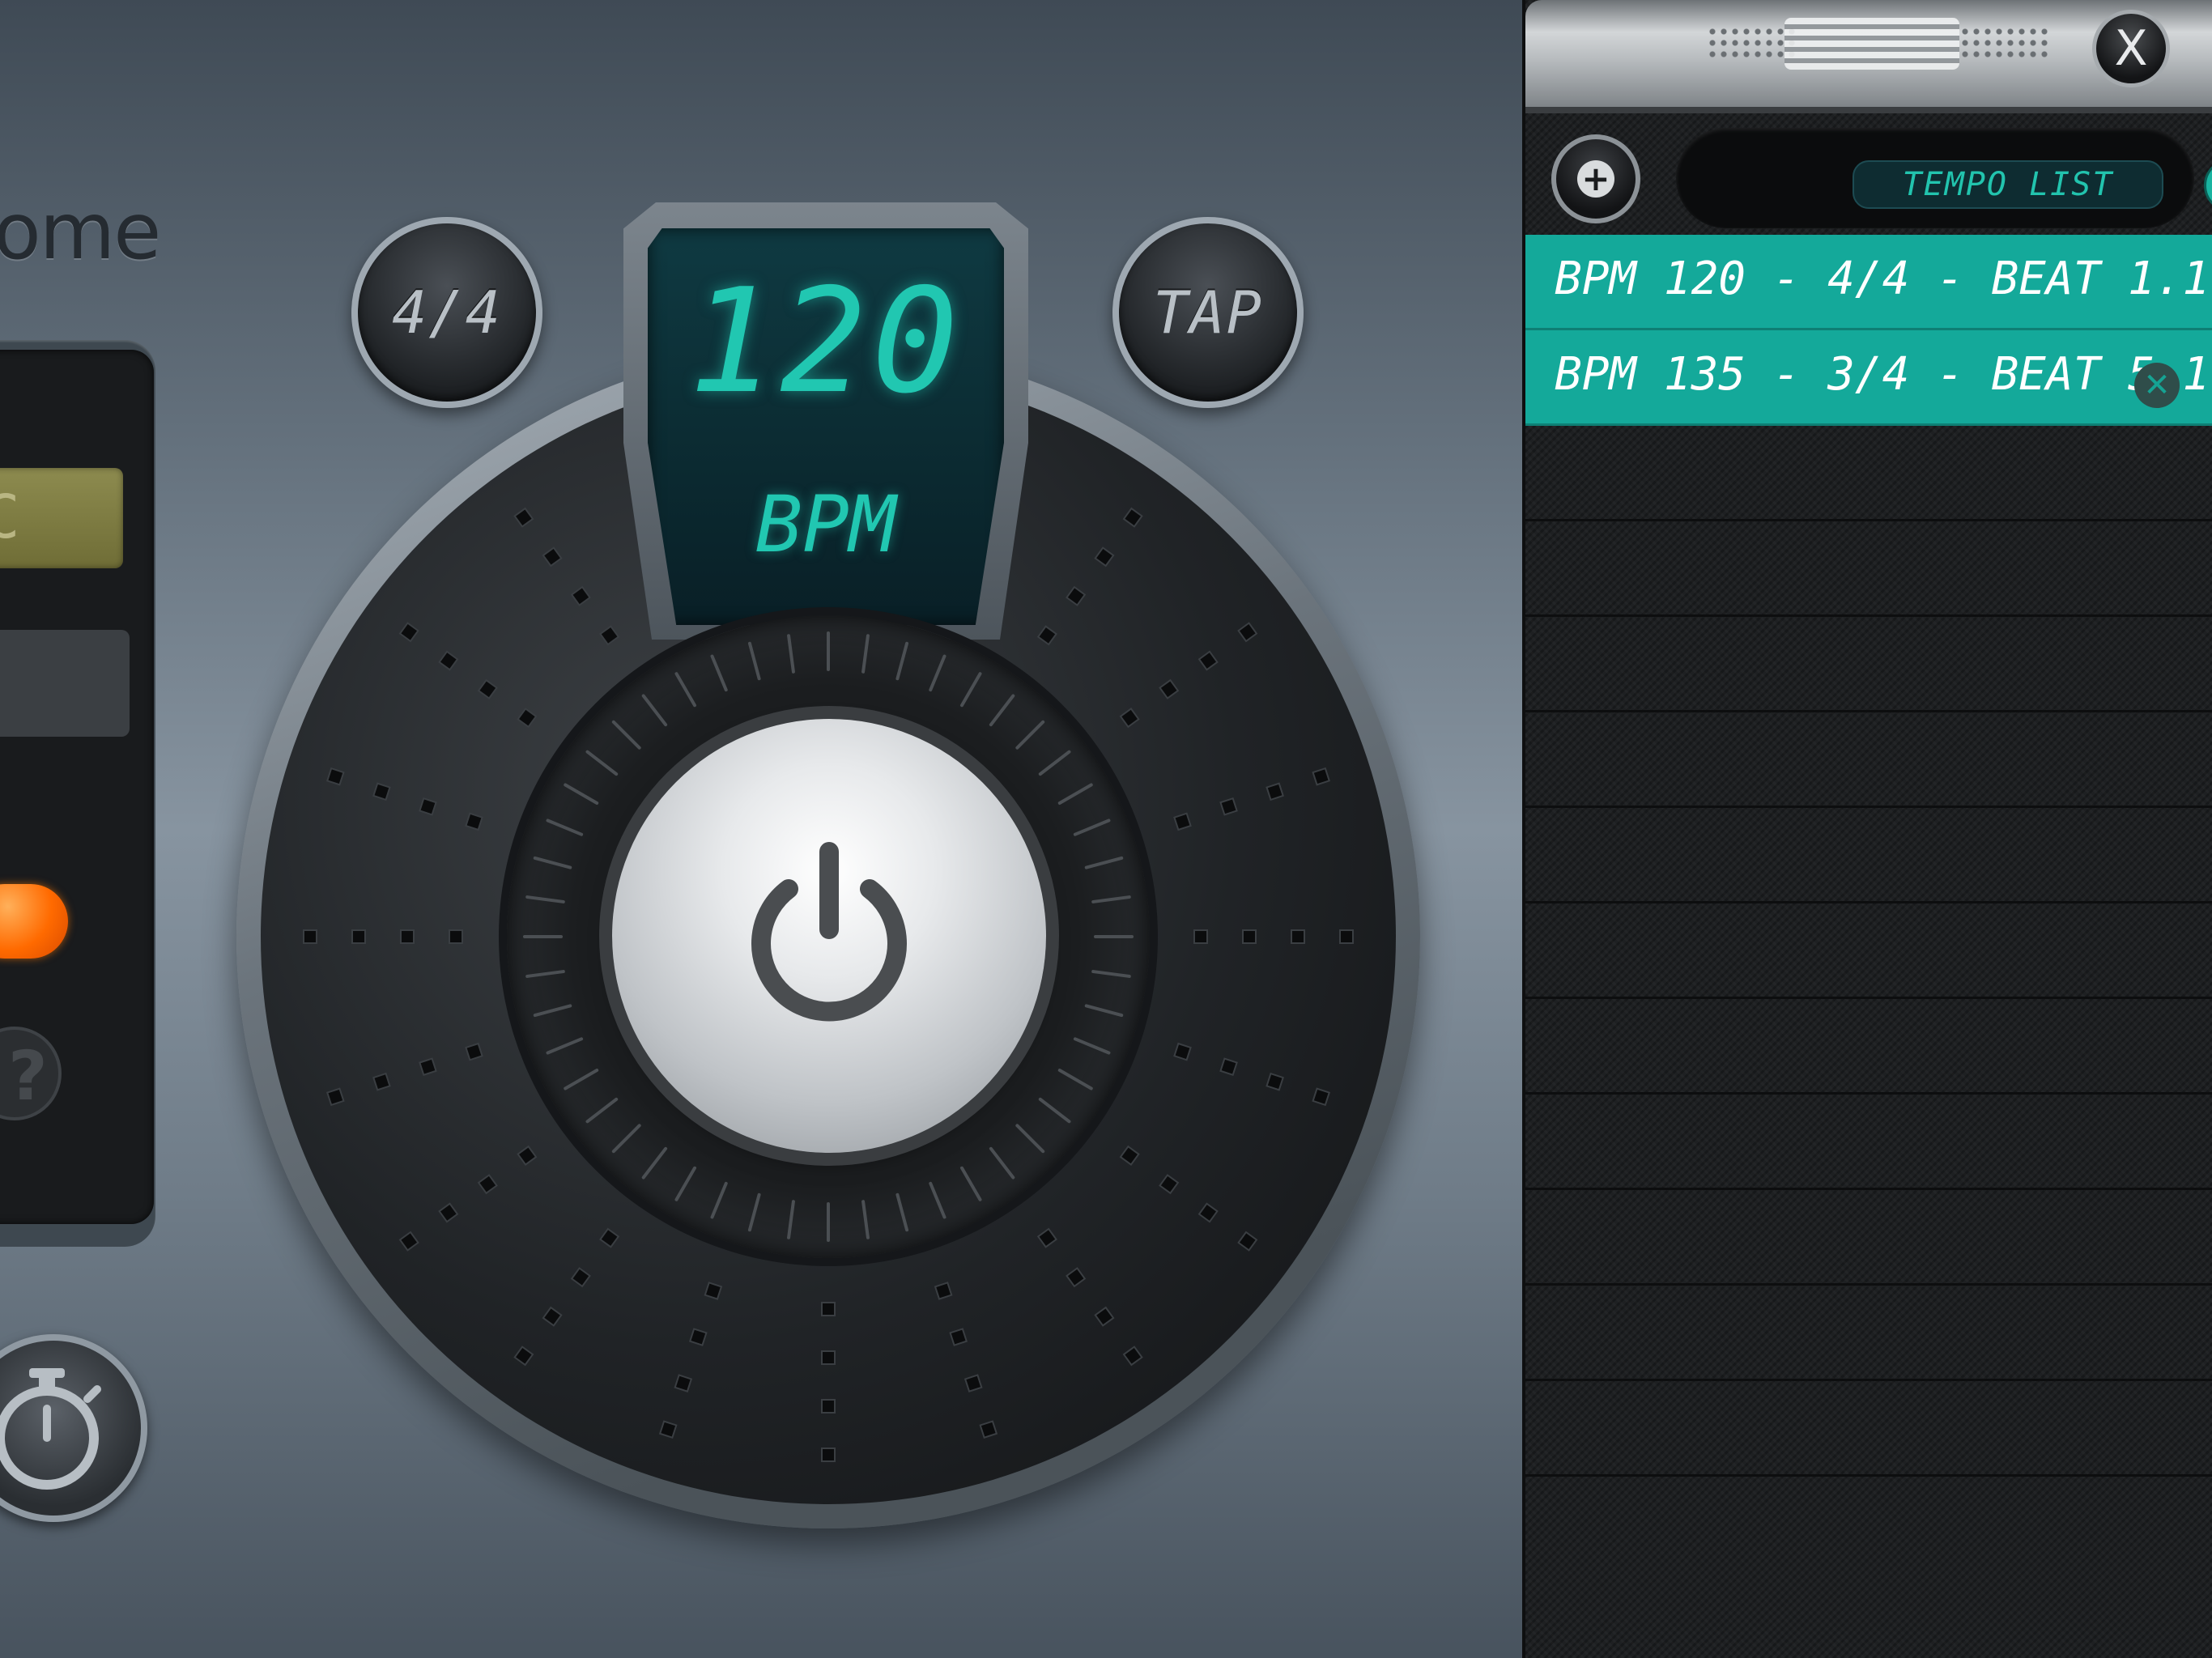 Image resolution: width=2212 pixels, height=1658 pixels. I want to click on tempo-list-title: TEMPO LIST, so click(2008, 184).